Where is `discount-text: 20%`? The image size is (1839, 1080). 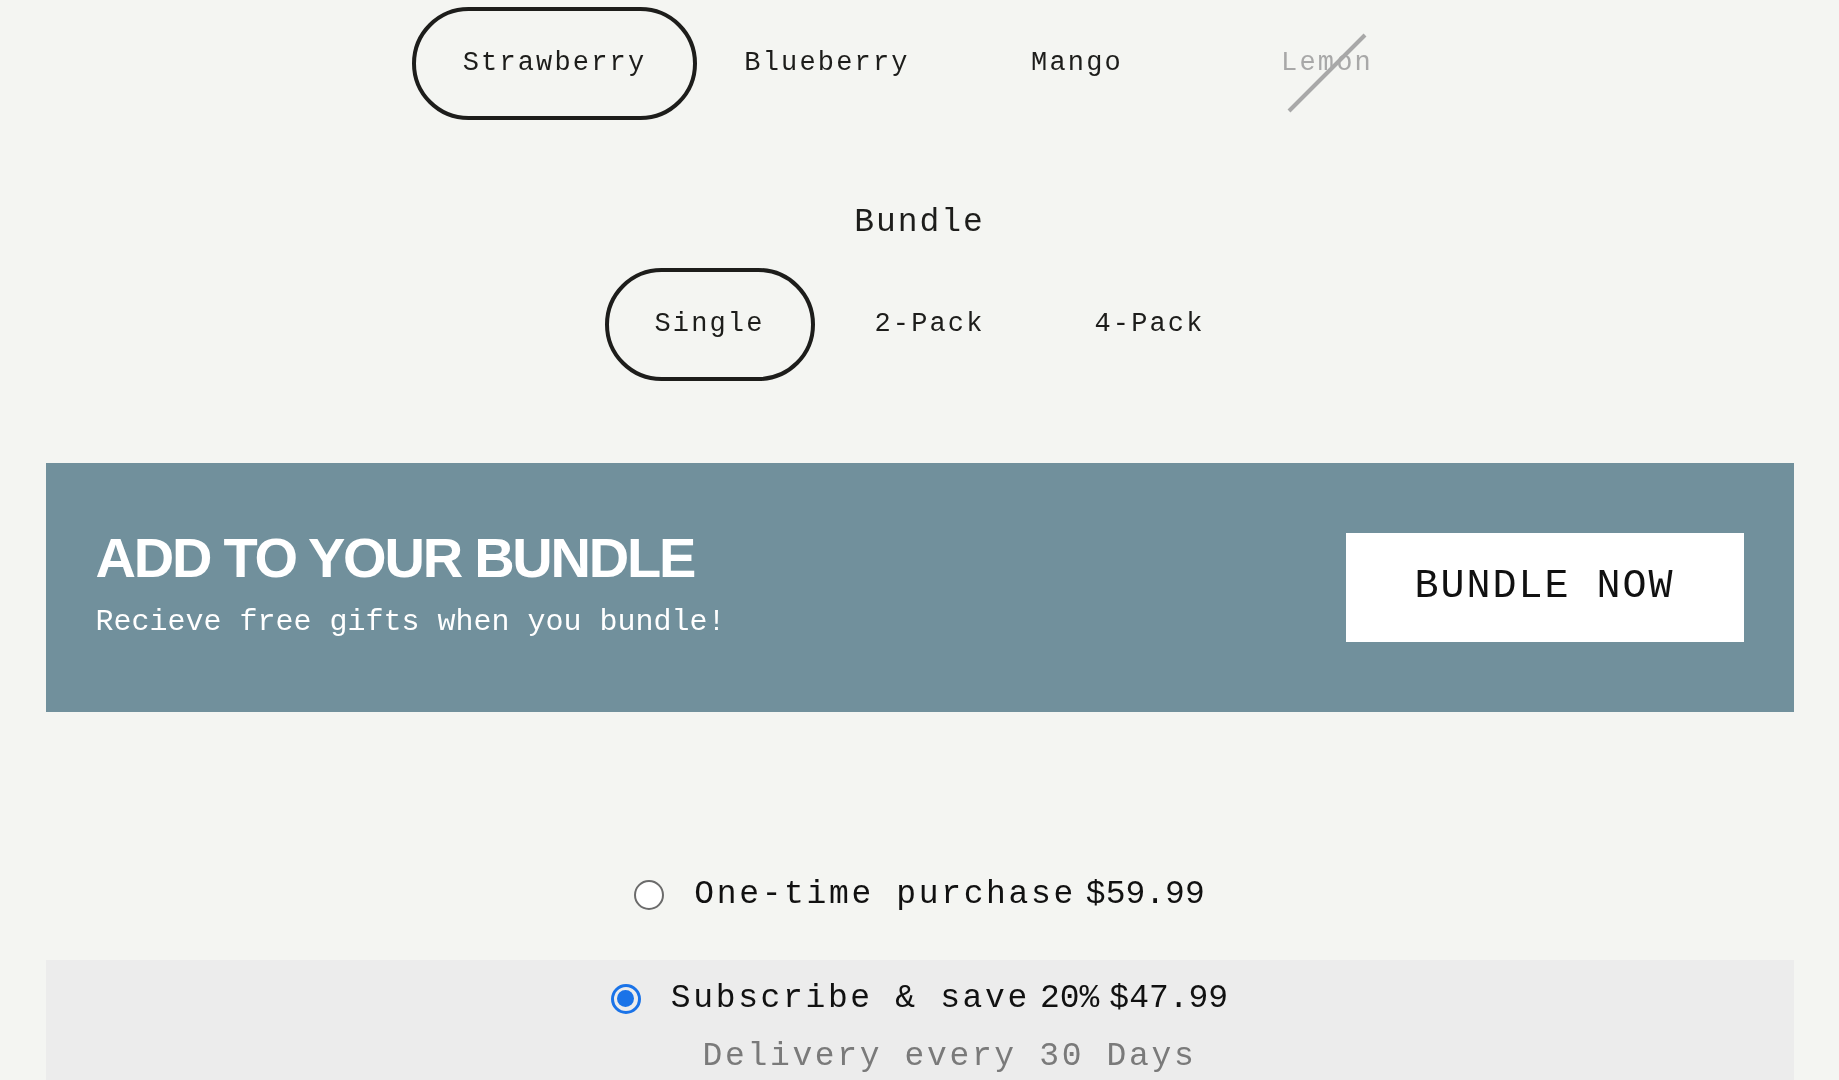
discount-text: 20% is located at coordinates (1069, 999).